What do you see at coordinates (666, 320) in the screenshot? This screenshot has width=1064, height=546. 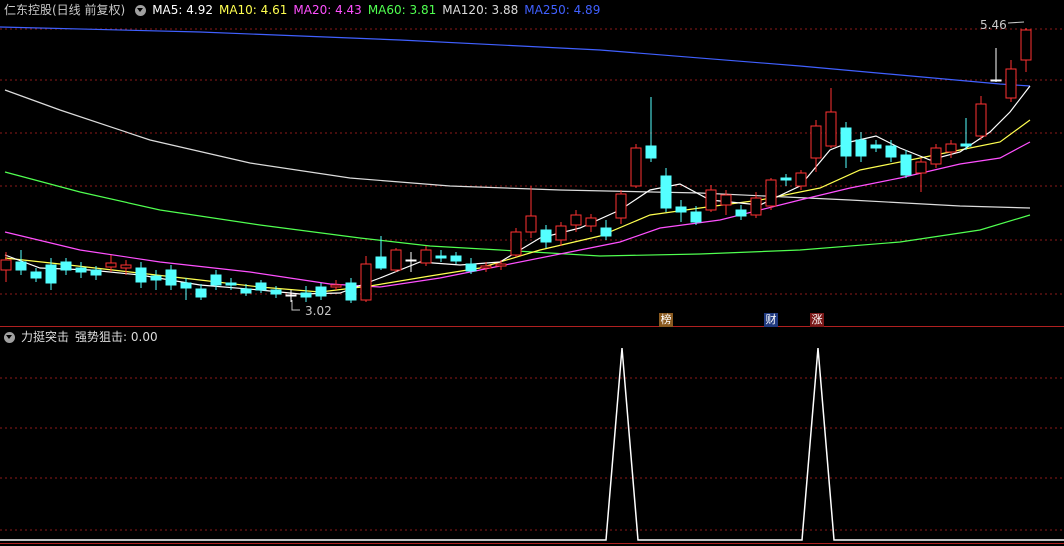 I see `list-badge: 榜` at bounding box center [666, 320].